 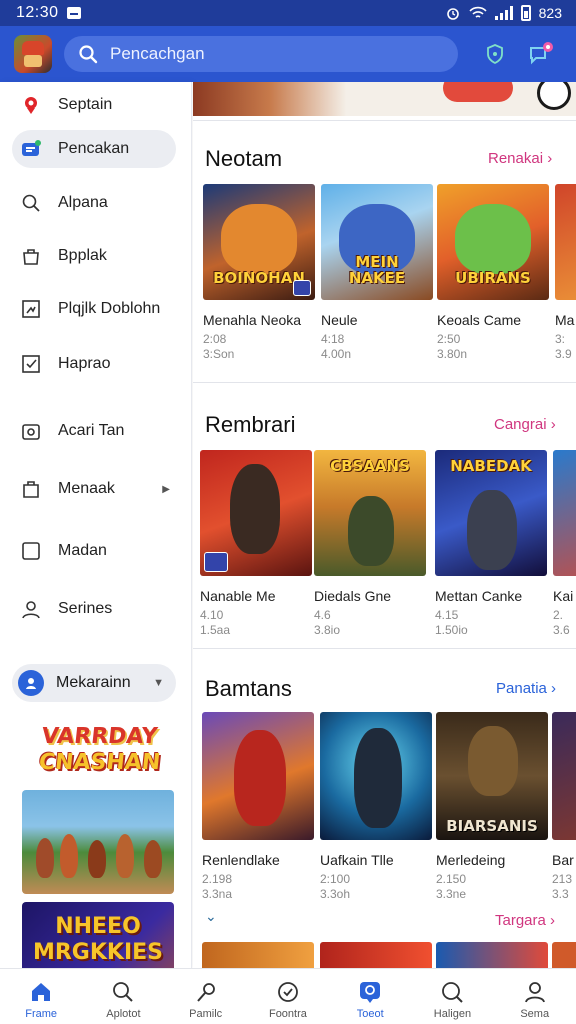 I want to click on game-downloads: 3.6, so click(x=561, y=630).